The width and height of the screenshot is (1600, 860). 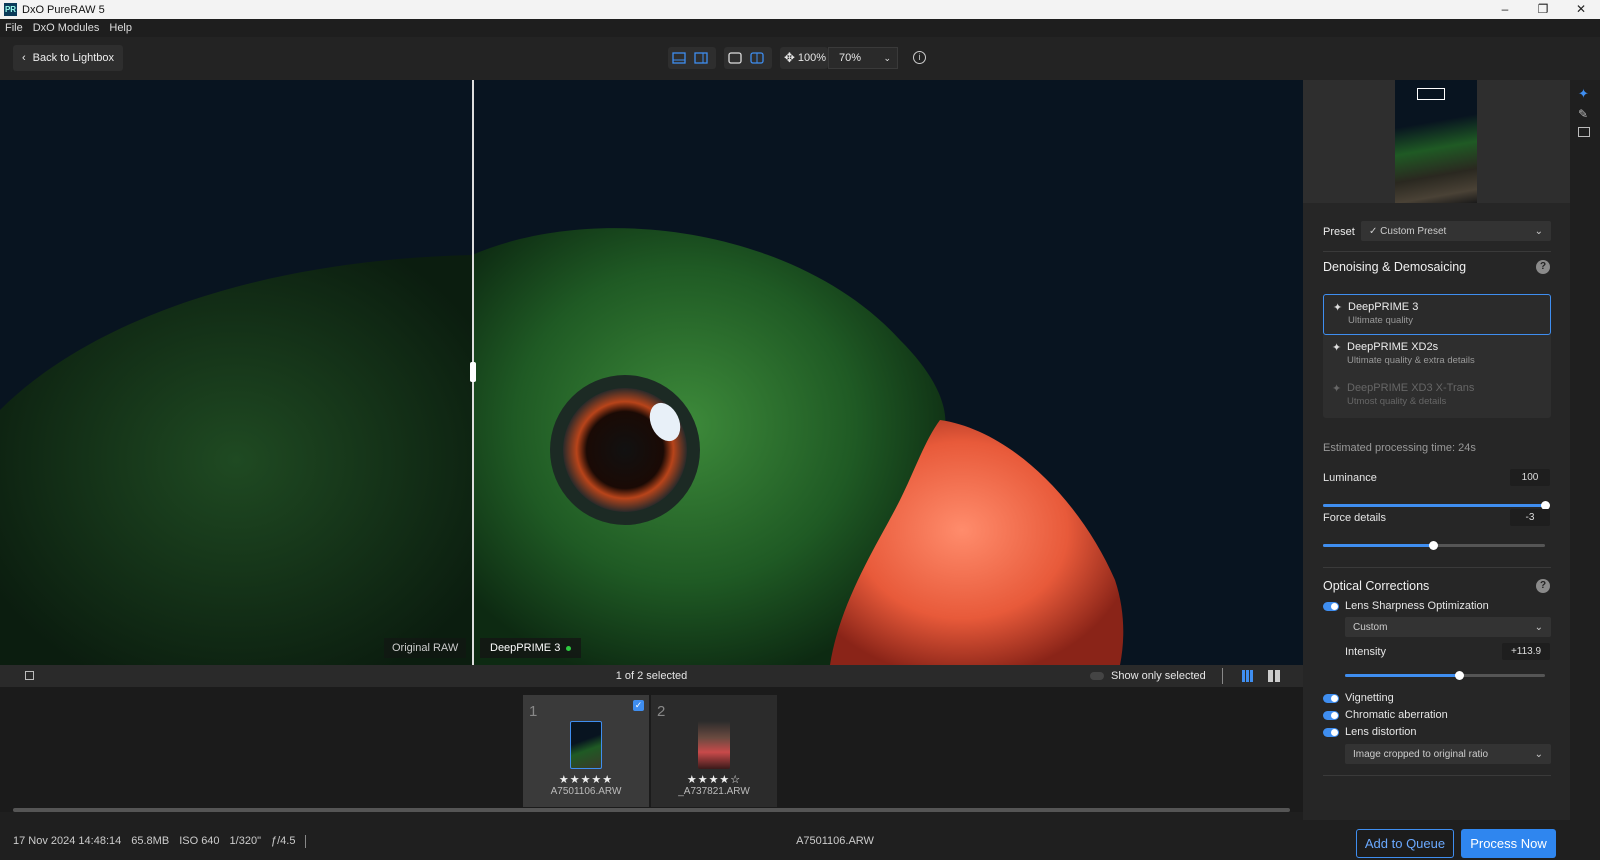 What do you see at coordinates (68, 58) in the screenshot?
I see `back-to-lightbox-button: ‹ Back to Lightbox` at bounding box center [68, 58].